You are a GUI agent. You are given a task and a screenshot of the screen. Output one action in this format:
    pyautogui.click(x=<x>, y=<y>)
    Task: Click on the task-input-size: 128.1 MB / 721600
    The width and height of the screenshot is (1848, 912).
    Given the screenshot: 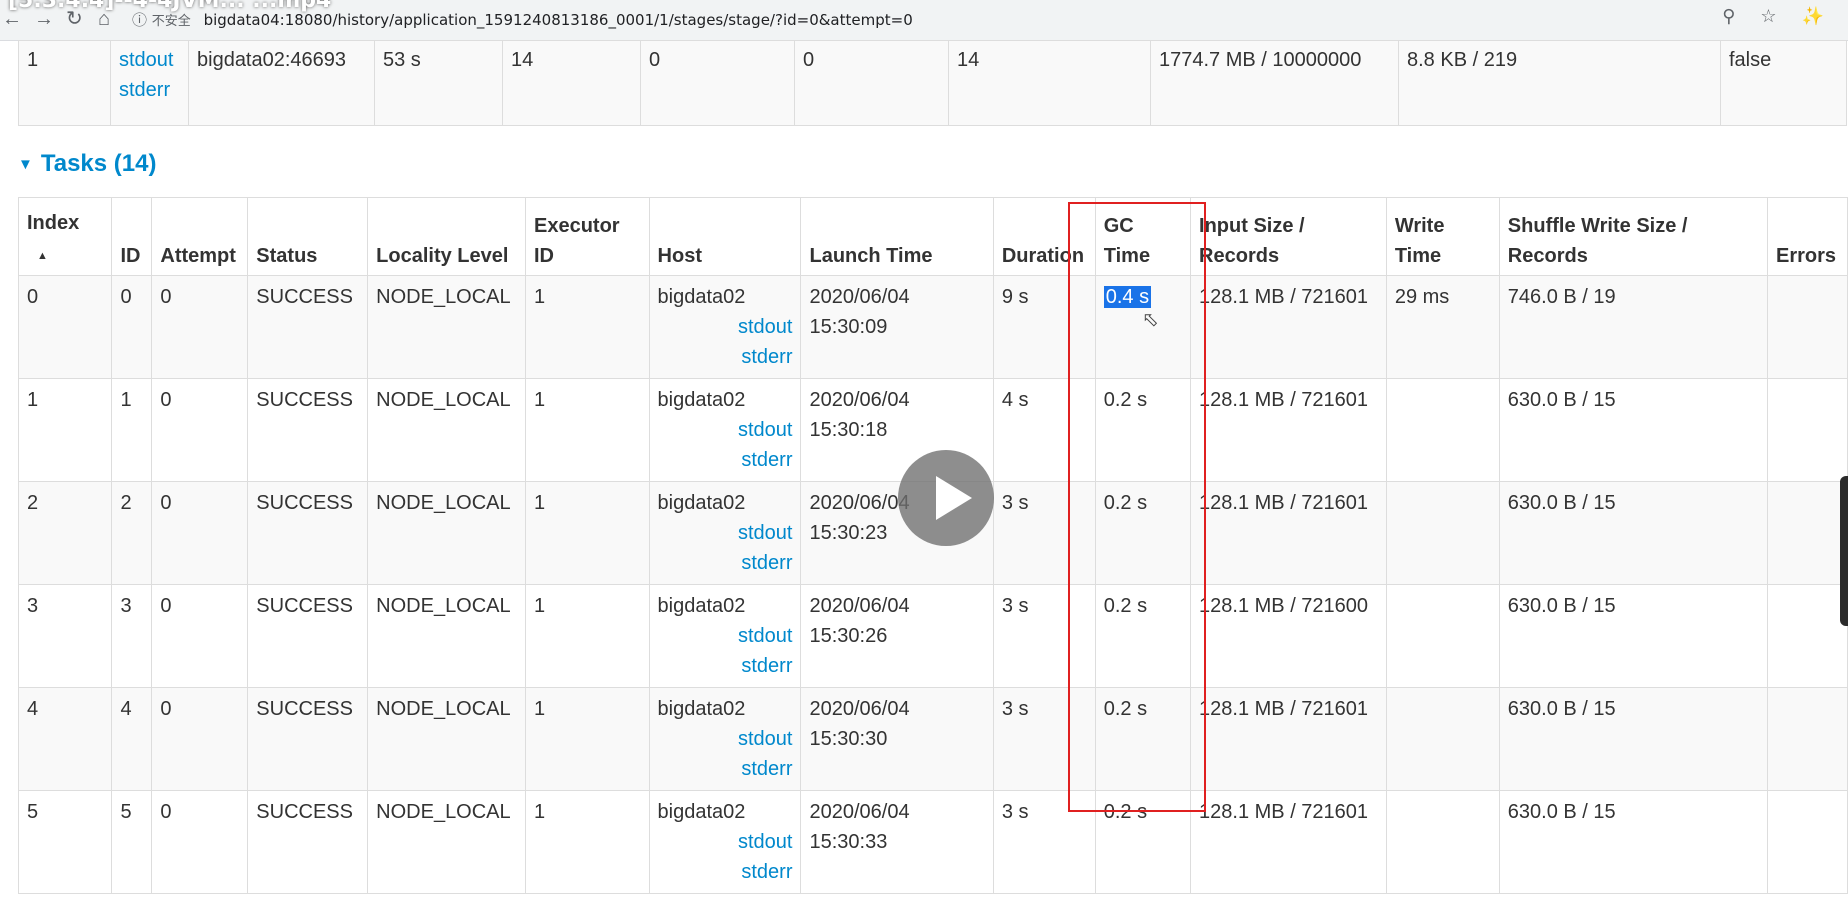 What is the action you would take?
    pyautogui.click(x=1288, y=636)
    